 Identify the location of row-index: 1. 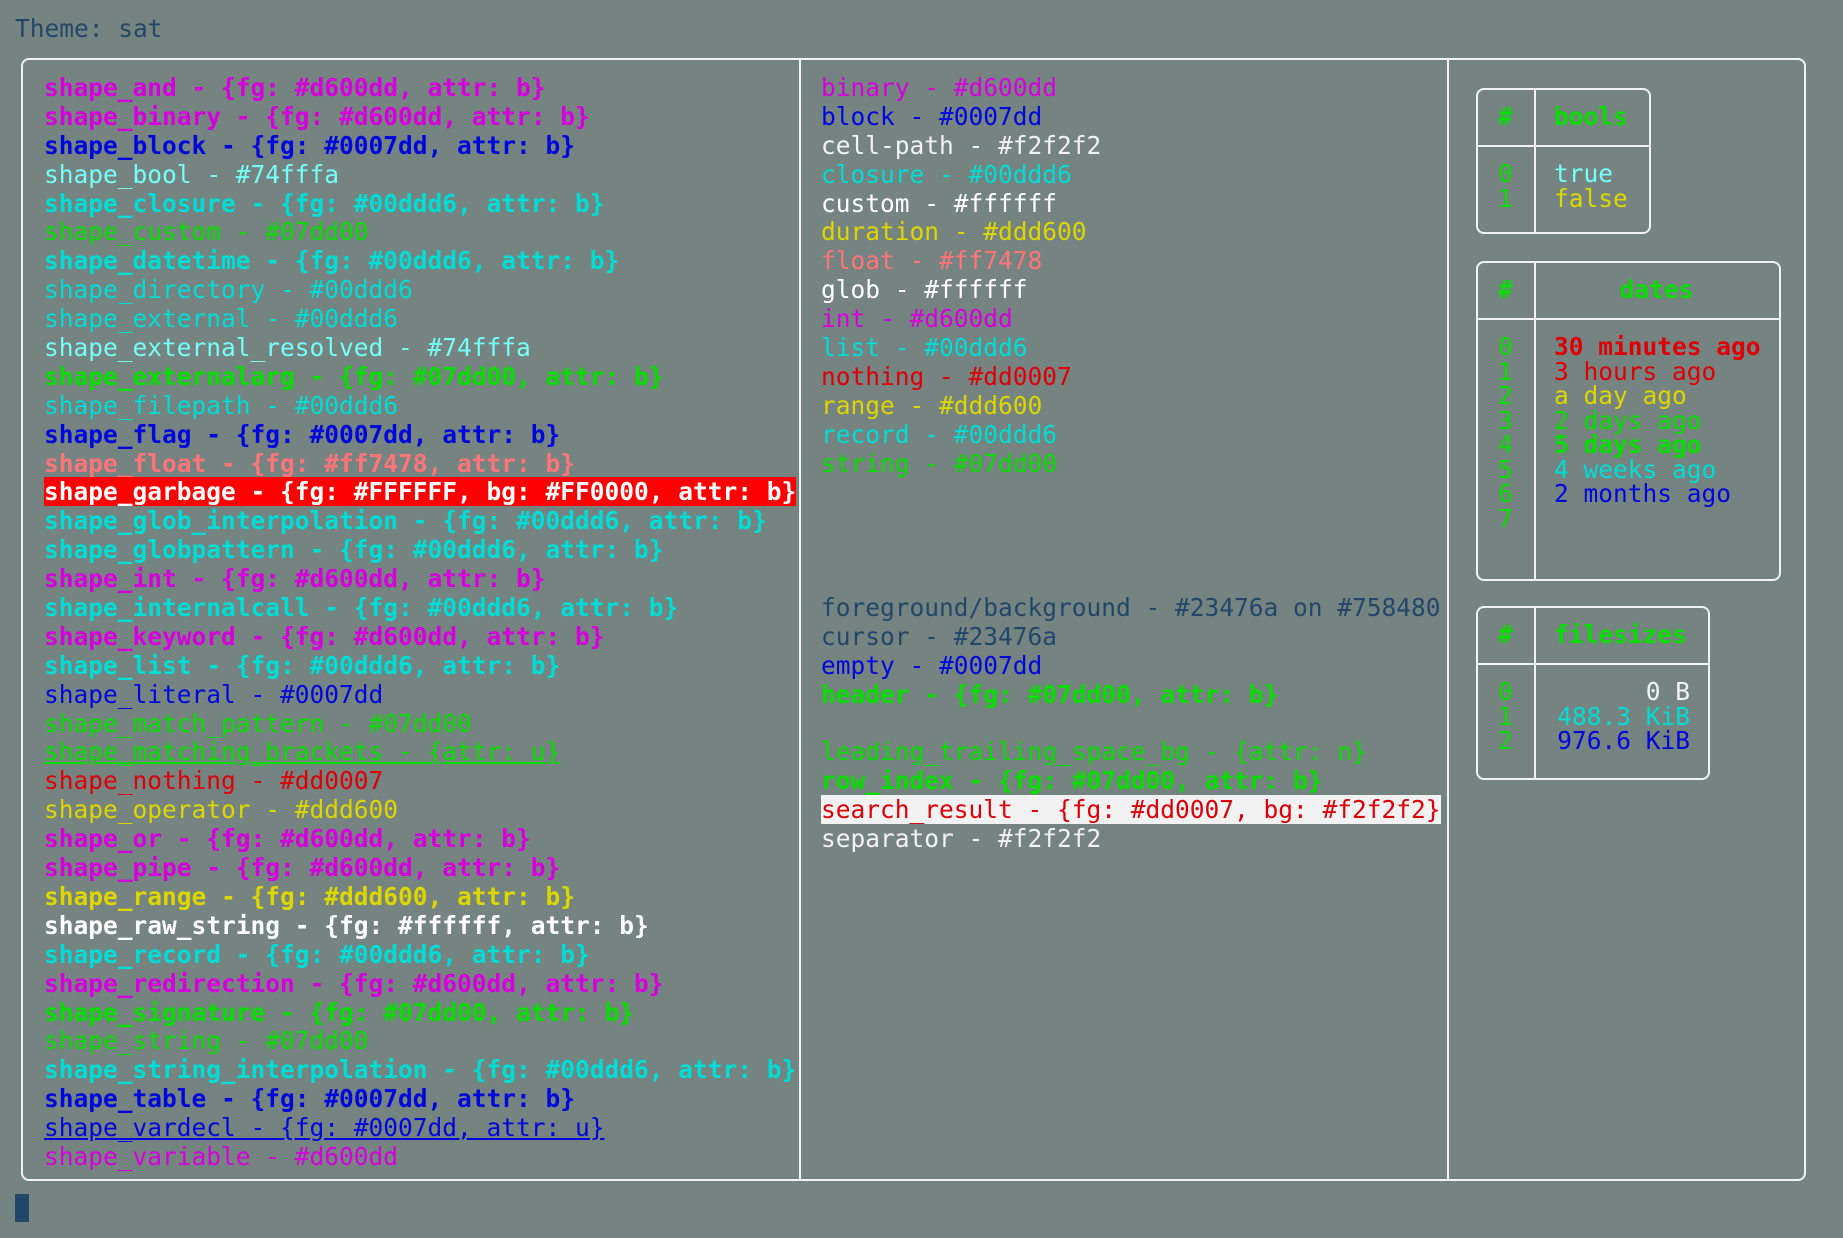
(1505, 198).